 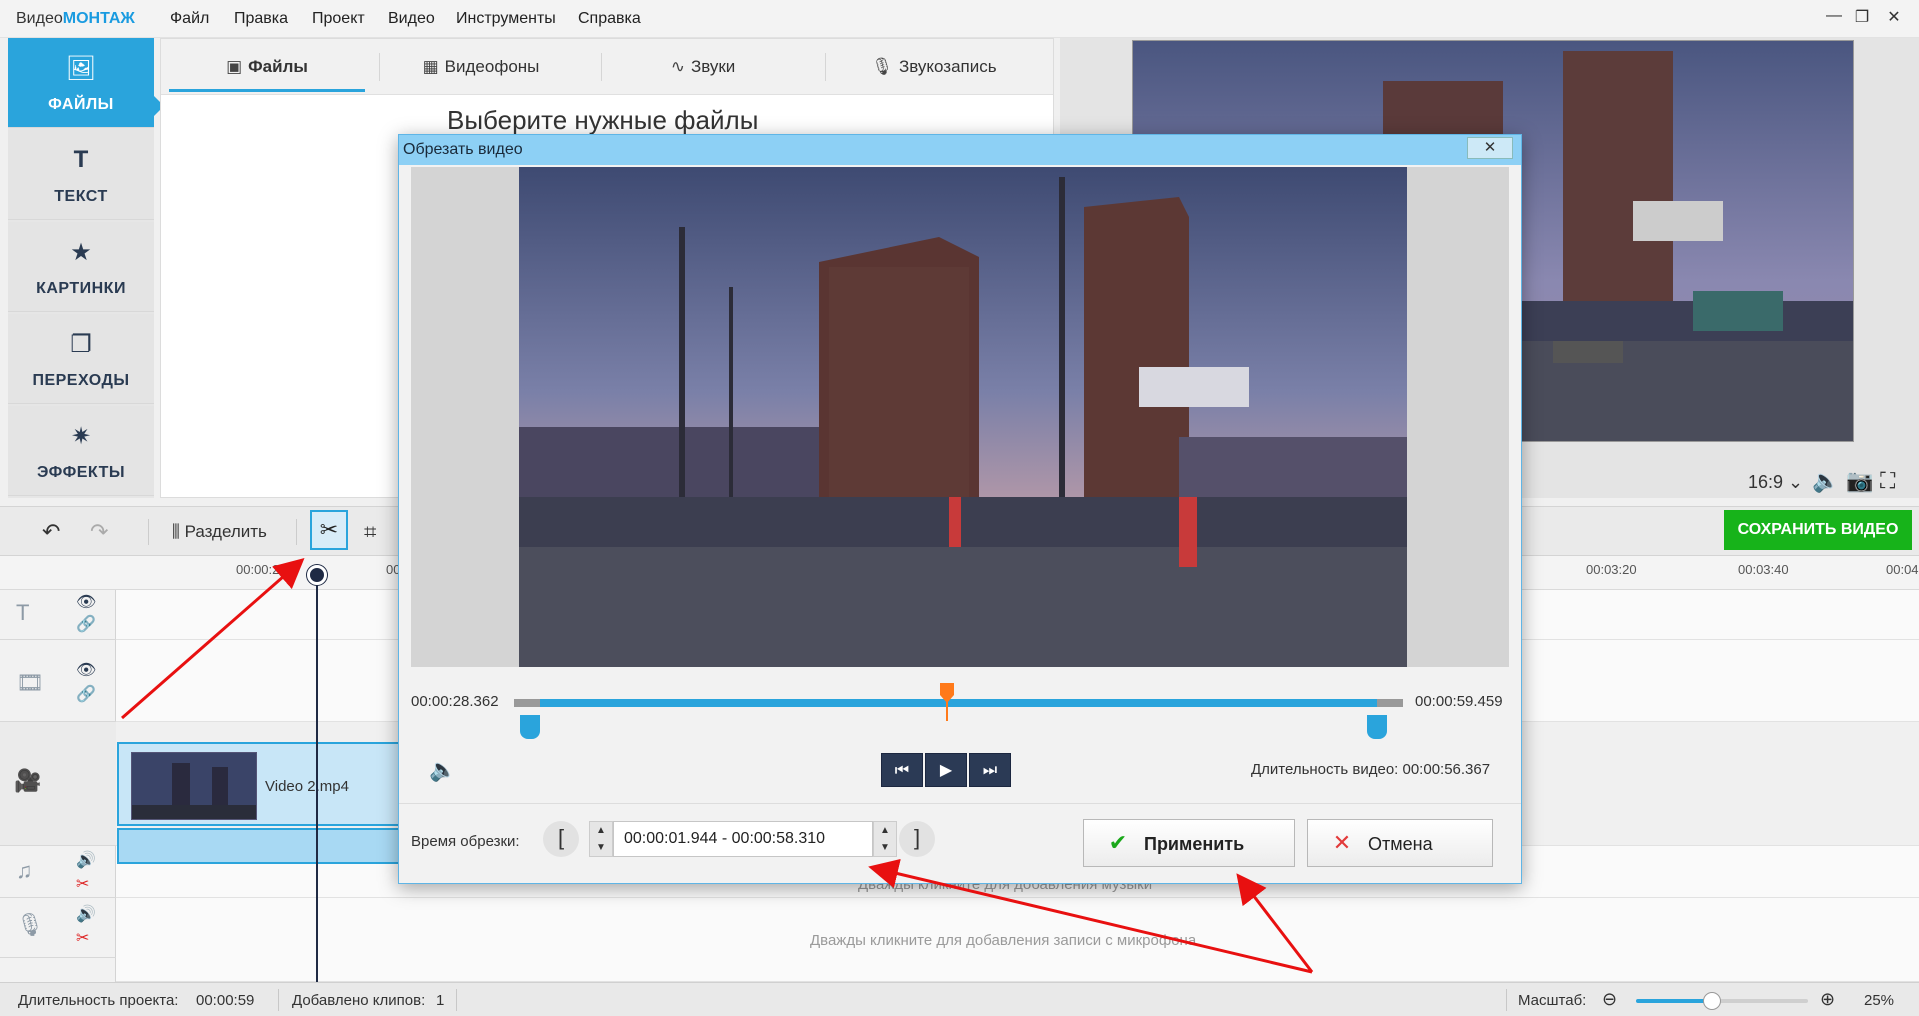 What do you see at coordinates (1400, 843) in the screenshot?
I see `cancel-button: ✕ Отмена` at bounding box center [1400, 843].